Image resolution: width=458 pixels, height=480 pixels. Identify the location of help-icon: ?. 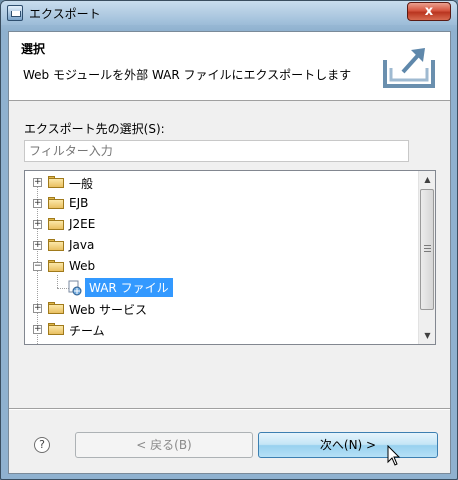
(42, 445).